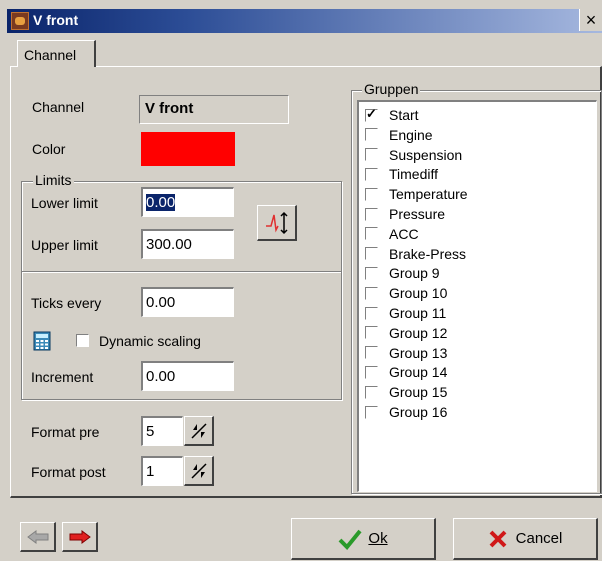 The width and height of the screenshot is (602, 561). Describe the element at coordinates (417, 214) in the screenshot. I see `group-label: Pressure` at that location.